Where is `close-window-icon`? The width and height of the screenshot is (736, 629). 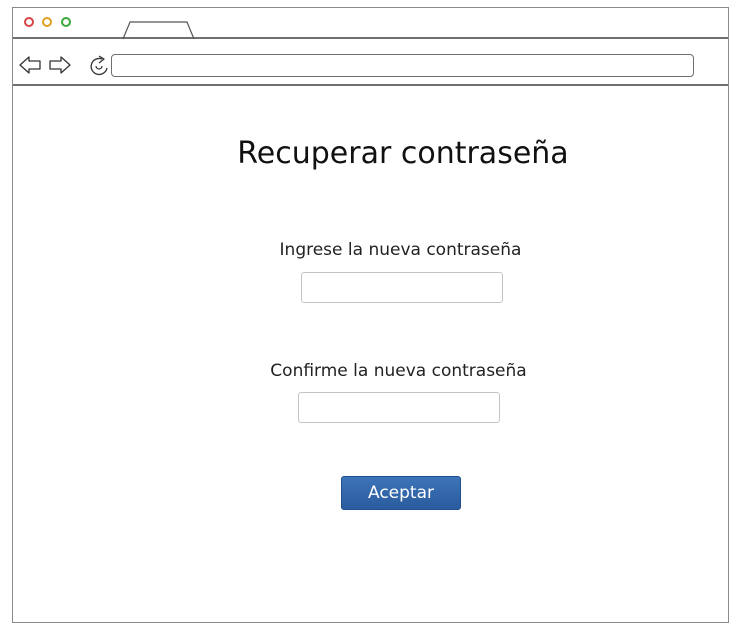
close-window-icon is located at coordinates (29, 22).